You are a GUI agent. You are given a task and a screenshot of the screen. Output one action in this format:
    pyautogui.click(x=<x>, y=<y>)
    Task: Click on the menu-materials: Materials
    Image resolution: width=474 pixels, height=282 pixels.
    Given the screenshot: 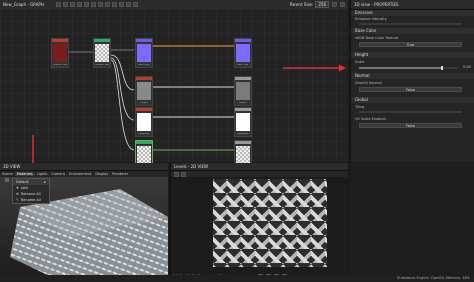 What is the action you would take?
    pyautogui.click(x=24, y=174)
    